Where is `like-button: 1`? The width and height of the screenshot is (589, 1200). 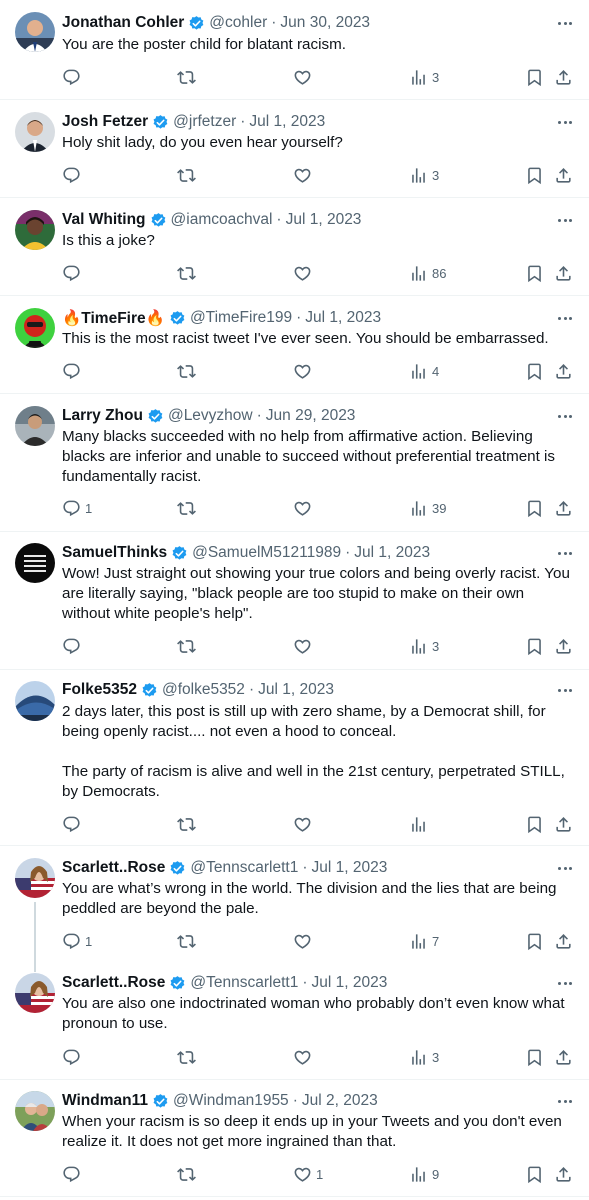
like-button: 1 is located at coordinates (308, 1174).